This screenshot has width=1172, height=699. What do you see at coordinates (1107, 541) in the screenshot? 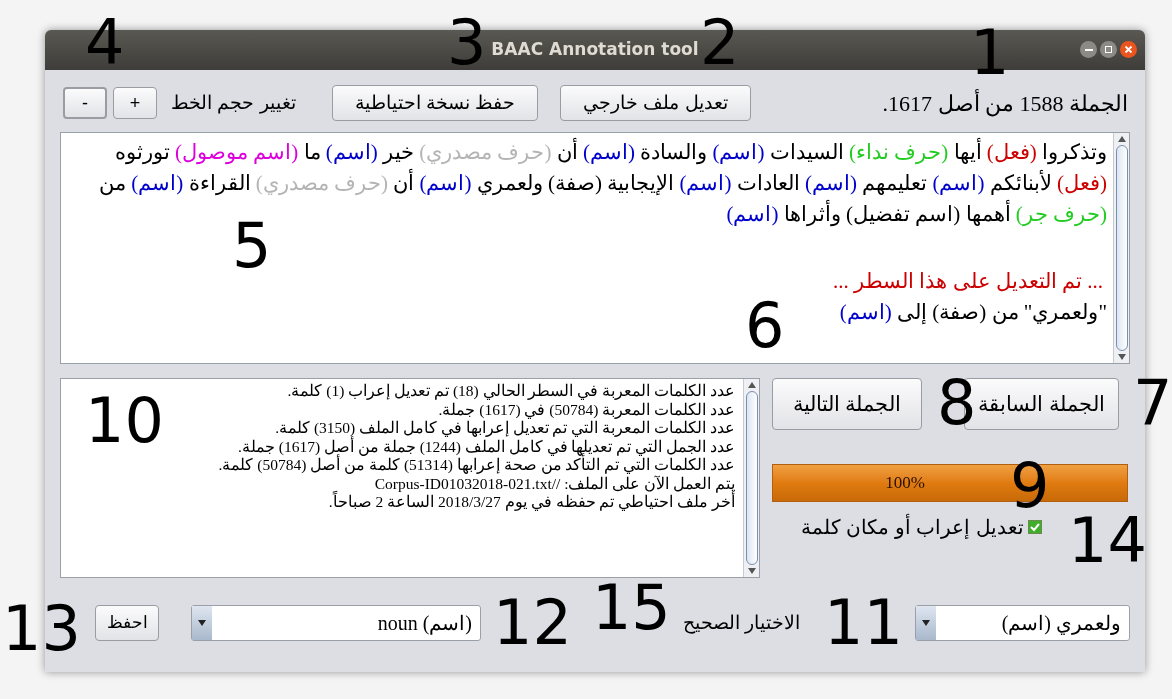
I see `callout-number: 14` at bounding box center [1107, 541].